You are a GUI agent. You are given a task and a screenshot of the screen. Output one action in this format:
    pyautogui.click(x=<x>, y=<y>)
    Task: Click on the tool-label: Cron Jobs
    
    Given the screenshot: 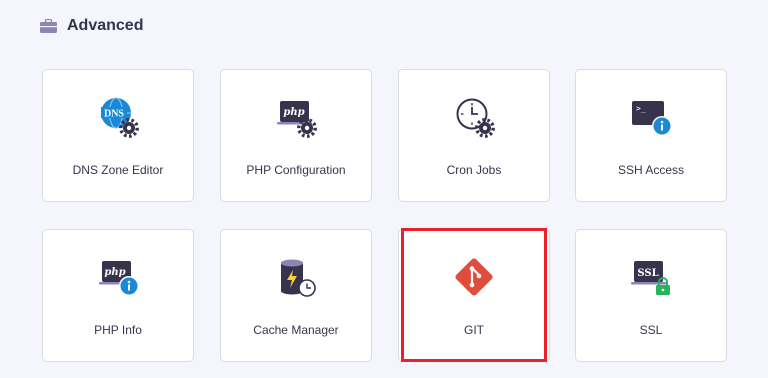 What is the action you would take?
    pyautogui.click(x=474, y=170)
    